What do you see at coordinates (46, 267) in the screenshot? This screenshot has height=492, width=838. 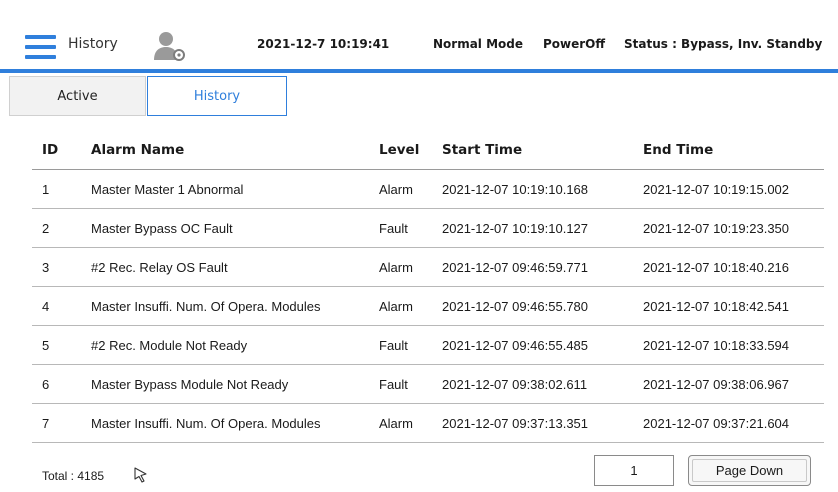 I see `cell-id: 3` at bounding box center [46, 267].